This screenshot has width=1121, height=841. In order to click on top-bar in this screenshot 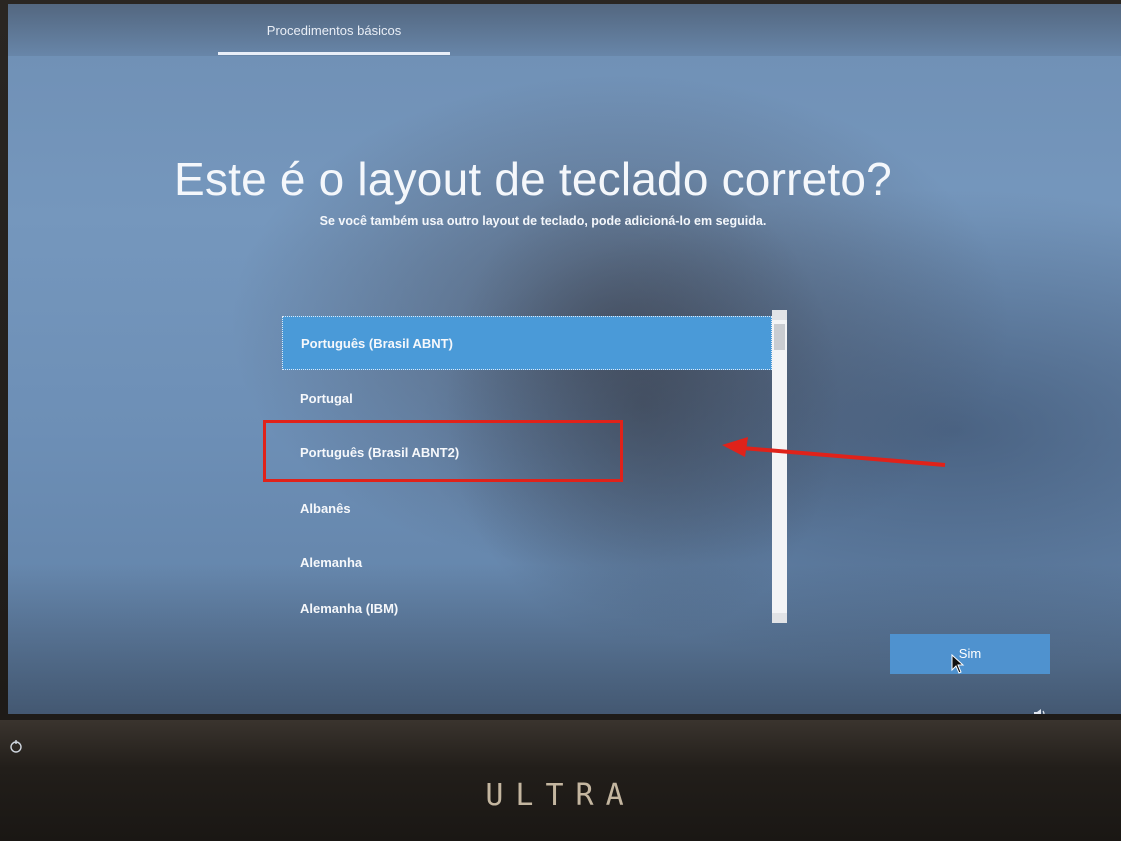, I will do `click(564, 30)`.